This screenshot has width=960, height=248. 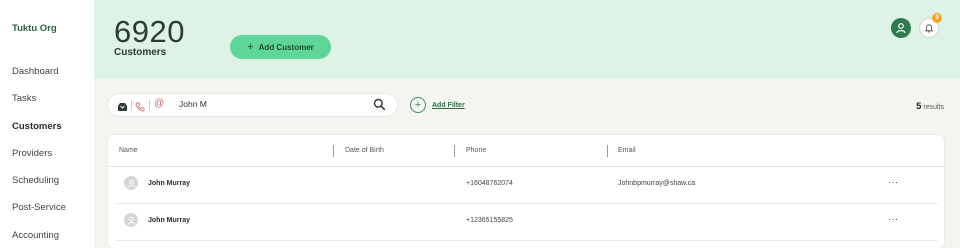 I want to click on search-icon, so click(x=379, y=107).